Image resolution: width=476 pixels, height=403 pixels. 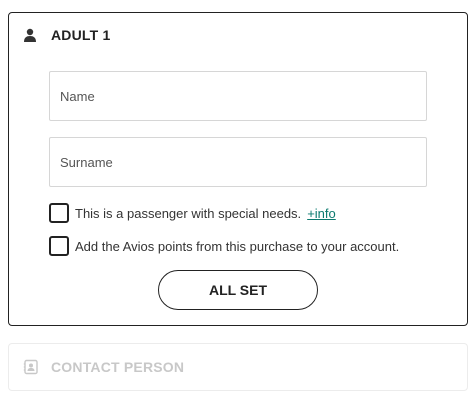 I want to click on contact-card-icon, so click(x=30, y=367).